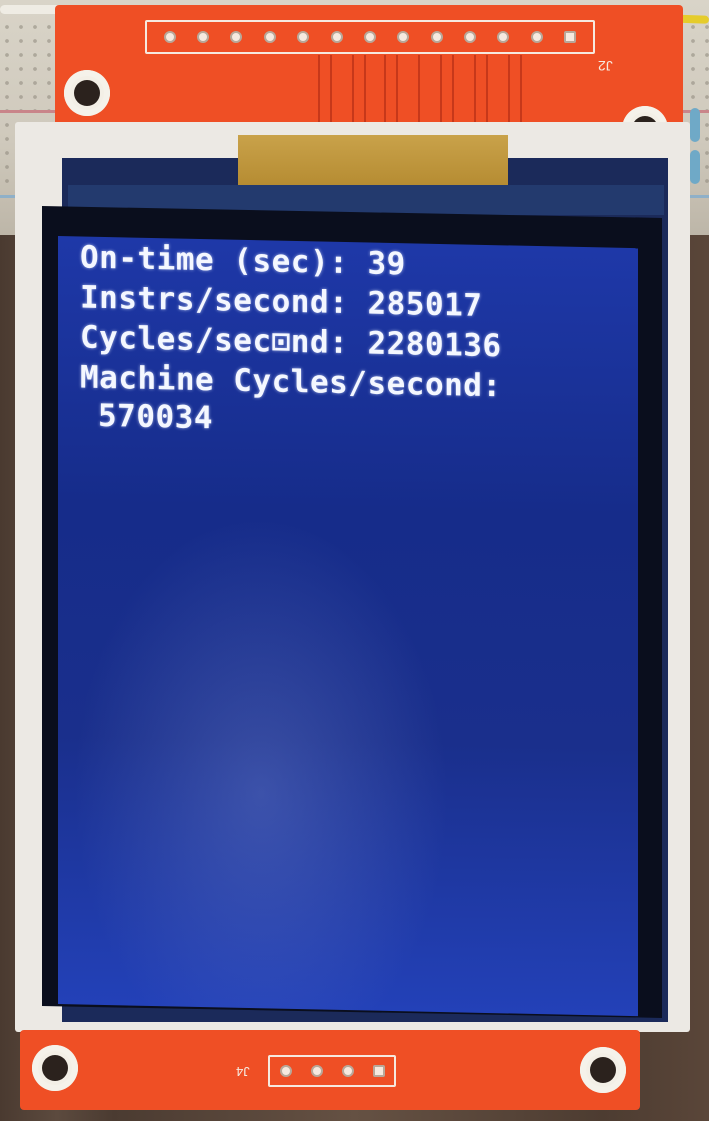 Image resolution: width=709 pixels, height=1121 pixels. I want to click on pin-header-j4, so click(332, 1071).